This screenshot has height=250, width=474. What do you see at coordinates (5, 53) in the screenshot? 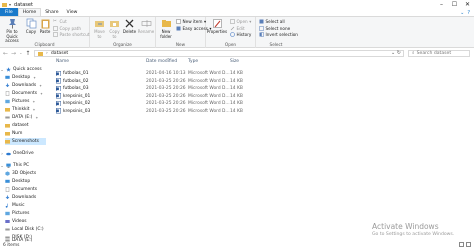
I see `back-arrow-icon: ←` at bounding box center [5, 53].